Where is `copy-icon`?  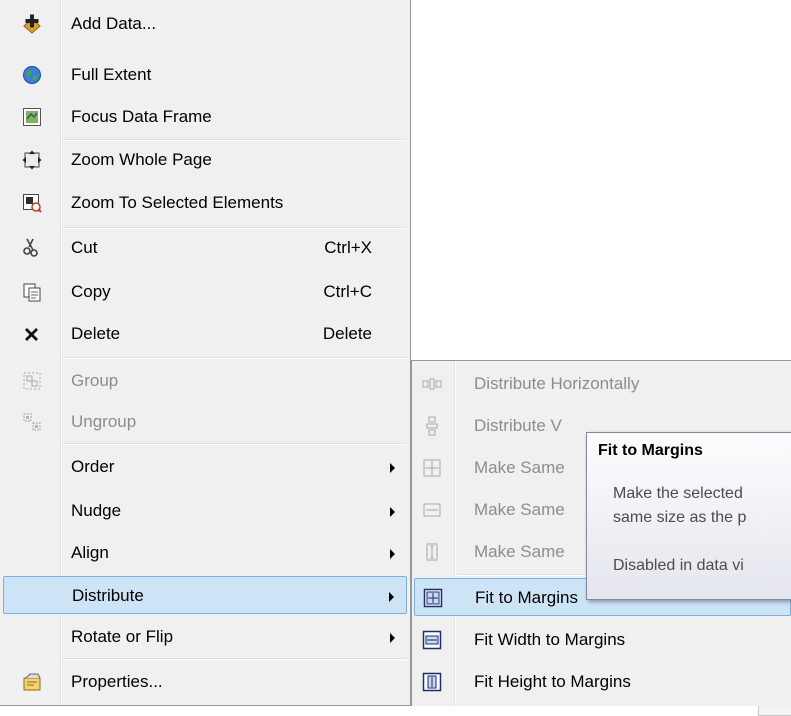
copy-icon is located at coordinates (32, 292).